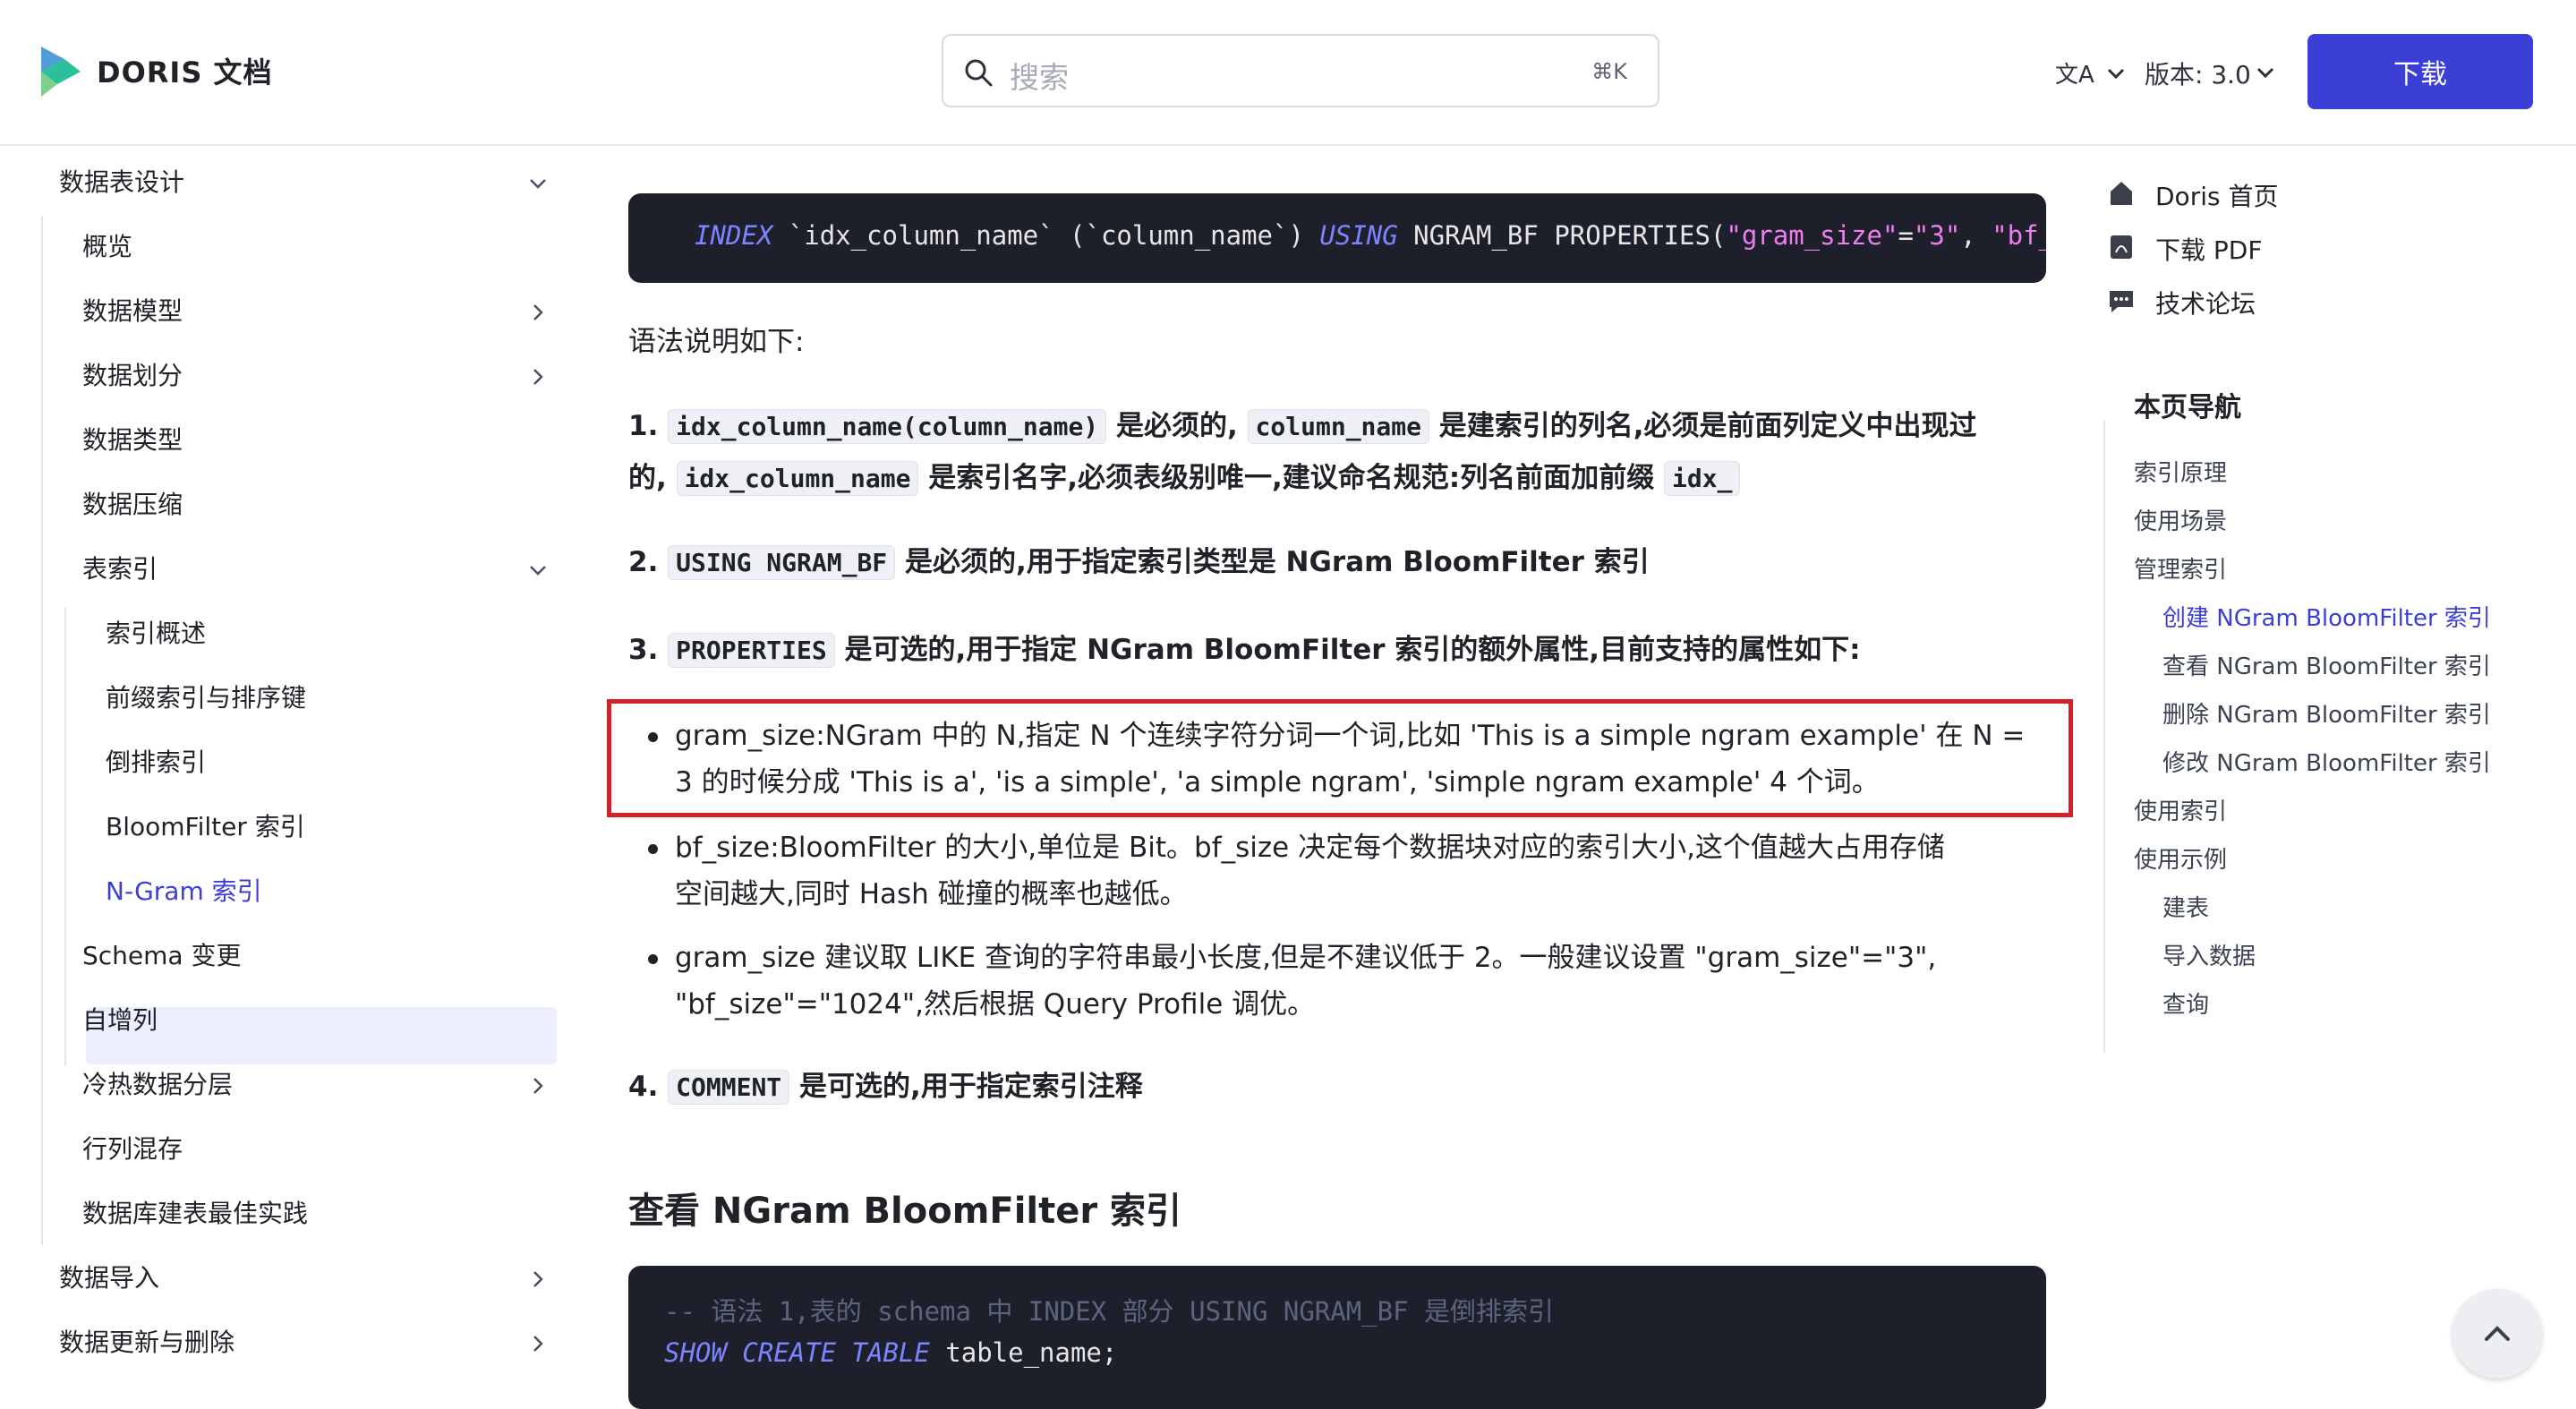  Describe the element at coordinates (1039, 77) in the screenshot. I see `search-placeholder: 搜索` at that location.